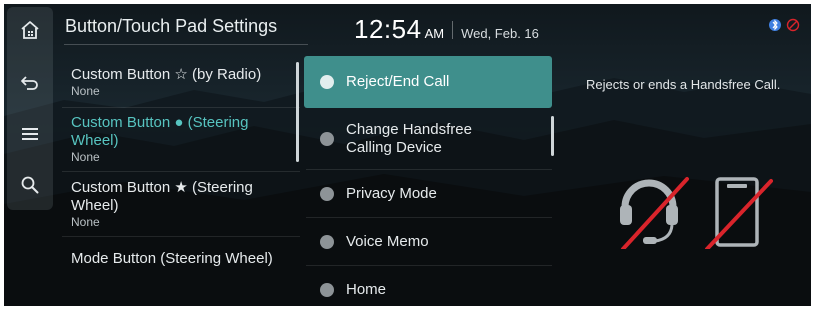 This screenshot has width=815, height=309. I want to click on option-privacy-mode: Privacy Mode, so click(428, 194).